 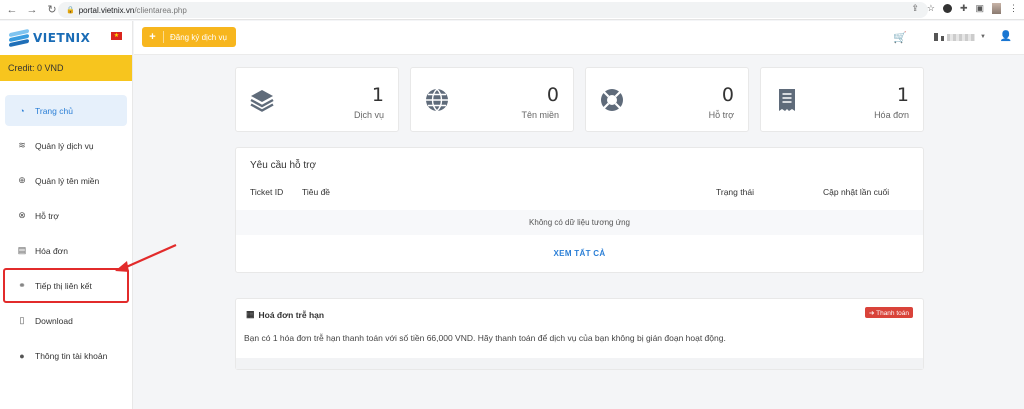 What do you see at coordinates (368, 115) in the screenshot?
I see `stat-label: Dịch vụ` at bounding box center [368, 115].